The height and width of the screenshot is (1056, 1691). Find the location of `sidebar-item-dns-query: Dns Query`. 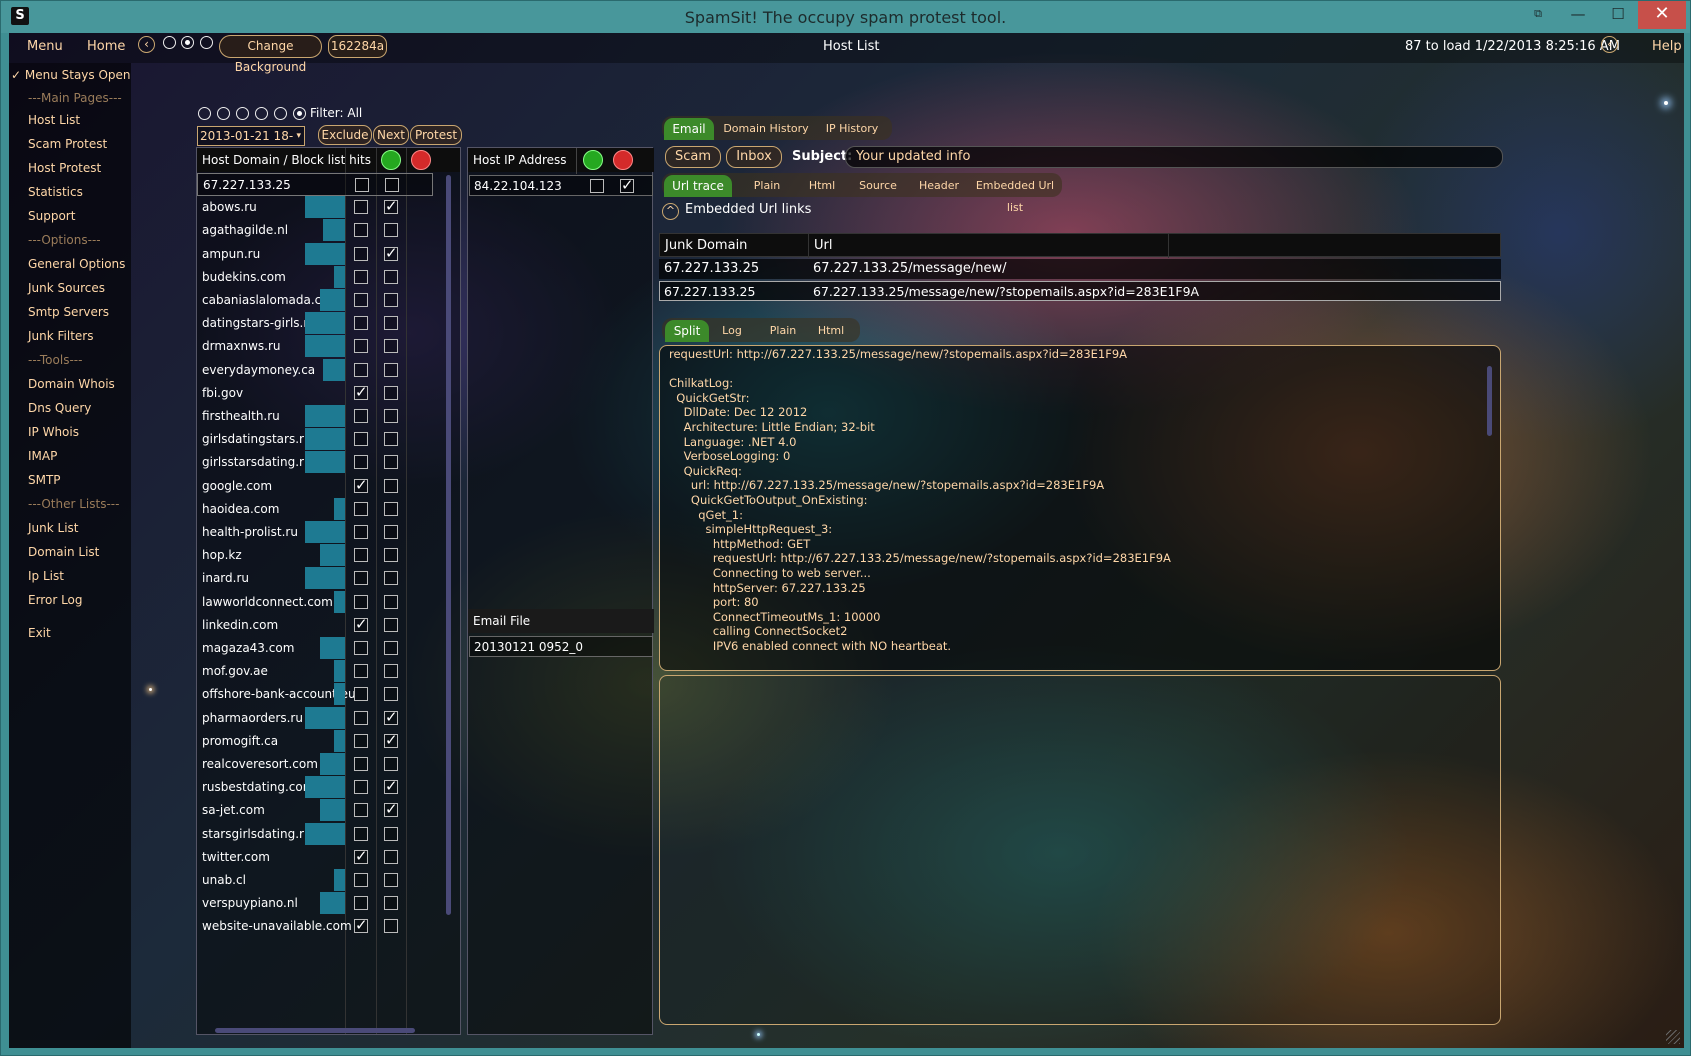

sidebar-item-dns-query: Dns Query is located at coordinates (59, 408).